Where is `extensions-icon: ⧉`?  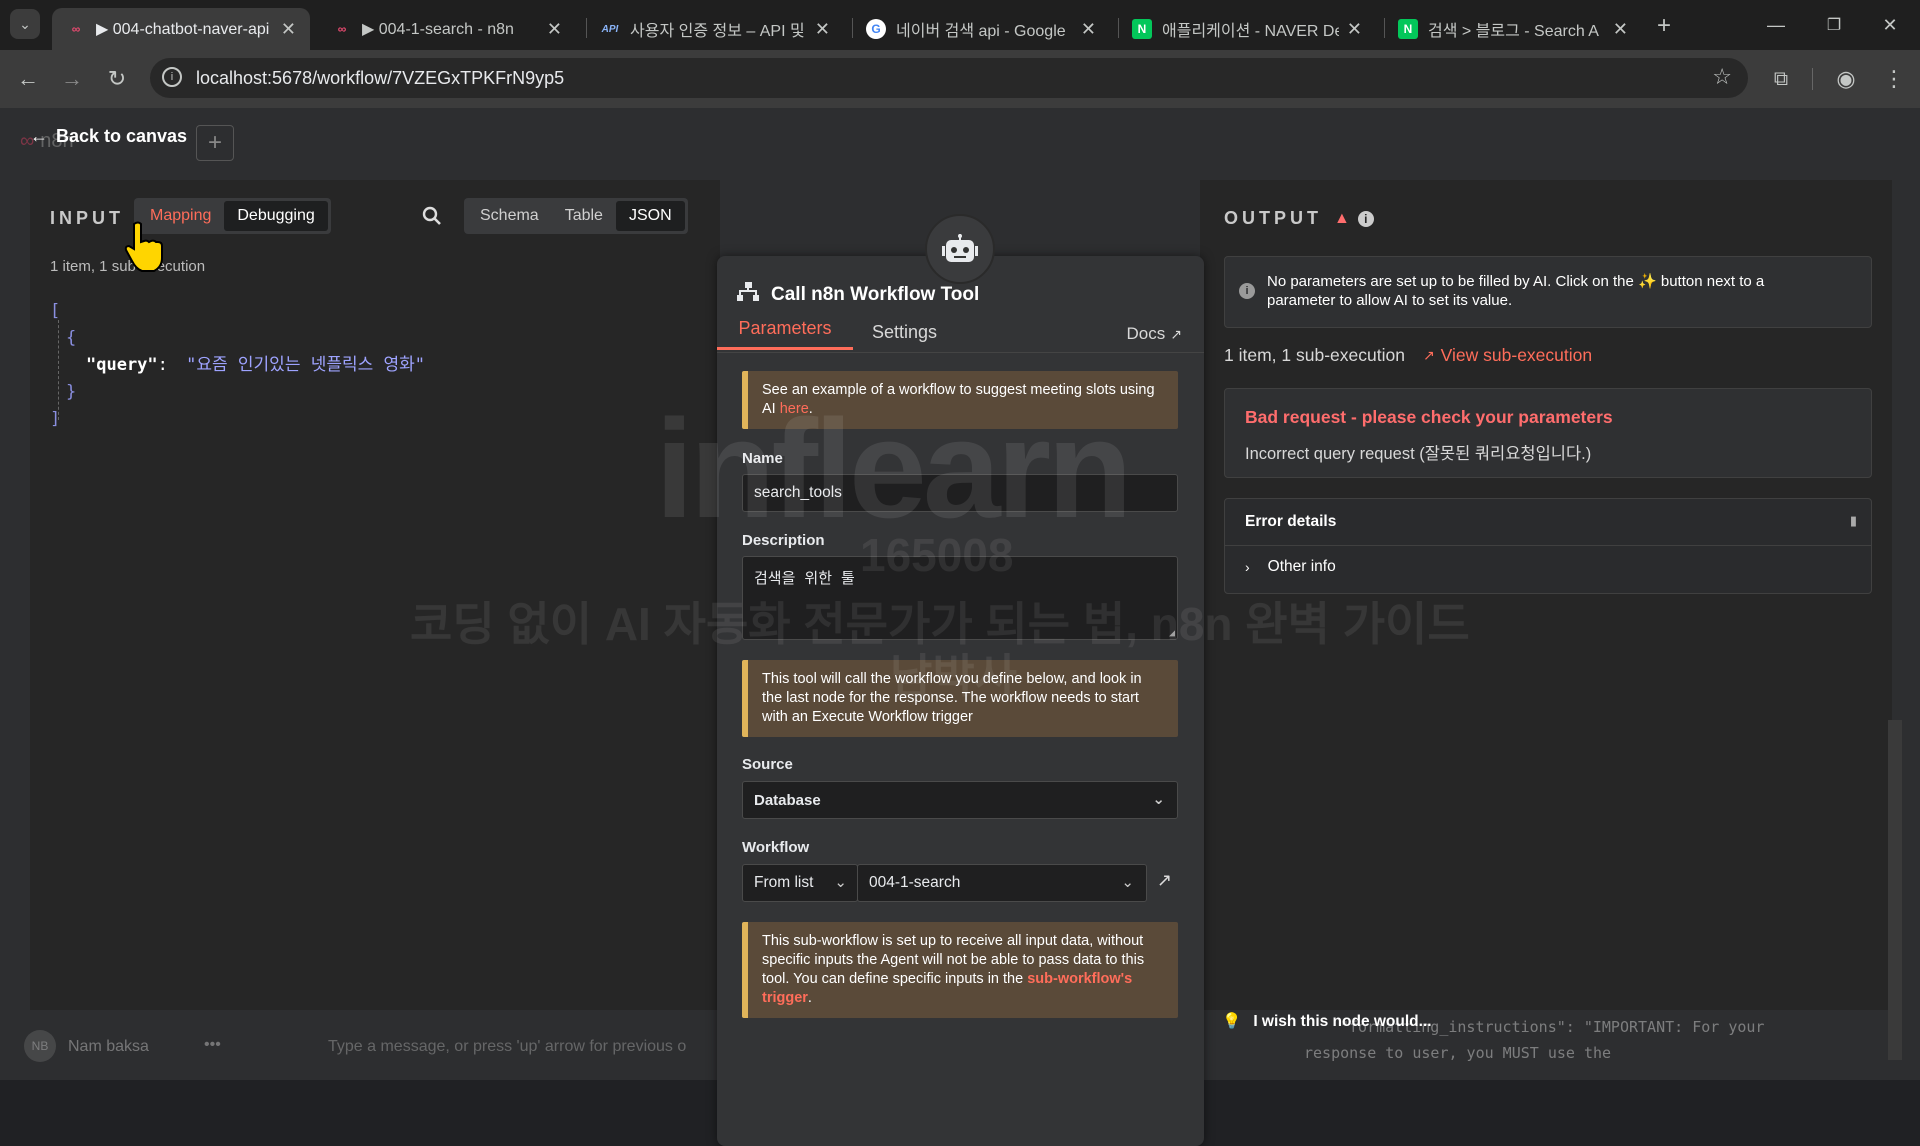 extensions-icon: ⧉ is located at coordinates (1781, 79).